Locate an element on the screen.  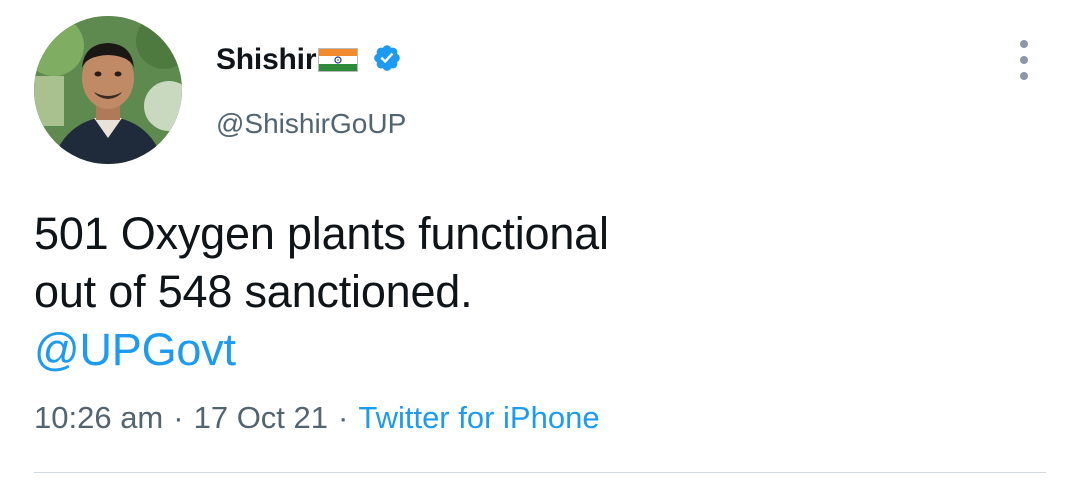
india-flag-icon is located at coordinates (338, 62).